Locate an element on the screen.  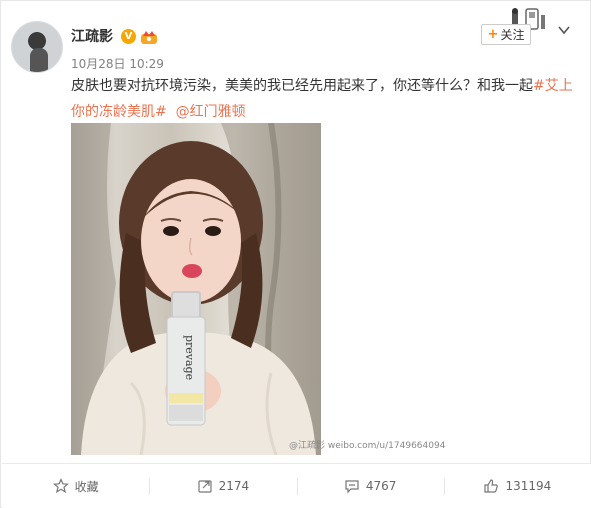
bottle-label: prevage is located at coordinates (189, 357).